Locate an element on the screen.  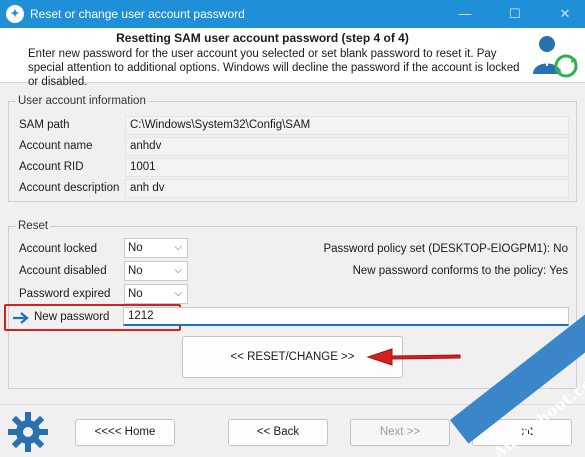
user-refresh-icon is located at coordinates (555, 57).